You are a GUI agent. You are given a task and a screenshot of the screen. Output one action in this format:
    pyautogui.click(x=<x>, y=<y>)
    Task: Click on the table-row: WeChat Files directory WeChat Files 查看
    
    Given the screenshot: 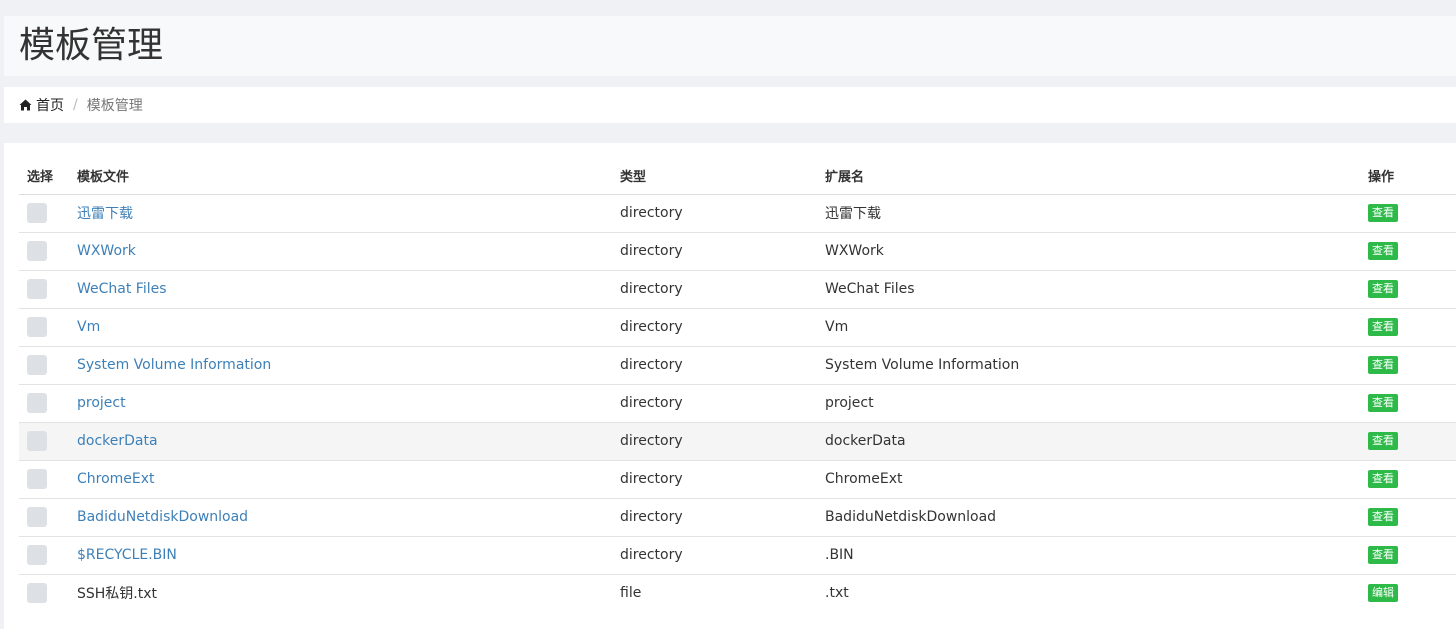 What is the action you would take?
    pyautogui.click(x=737, y=289)
    